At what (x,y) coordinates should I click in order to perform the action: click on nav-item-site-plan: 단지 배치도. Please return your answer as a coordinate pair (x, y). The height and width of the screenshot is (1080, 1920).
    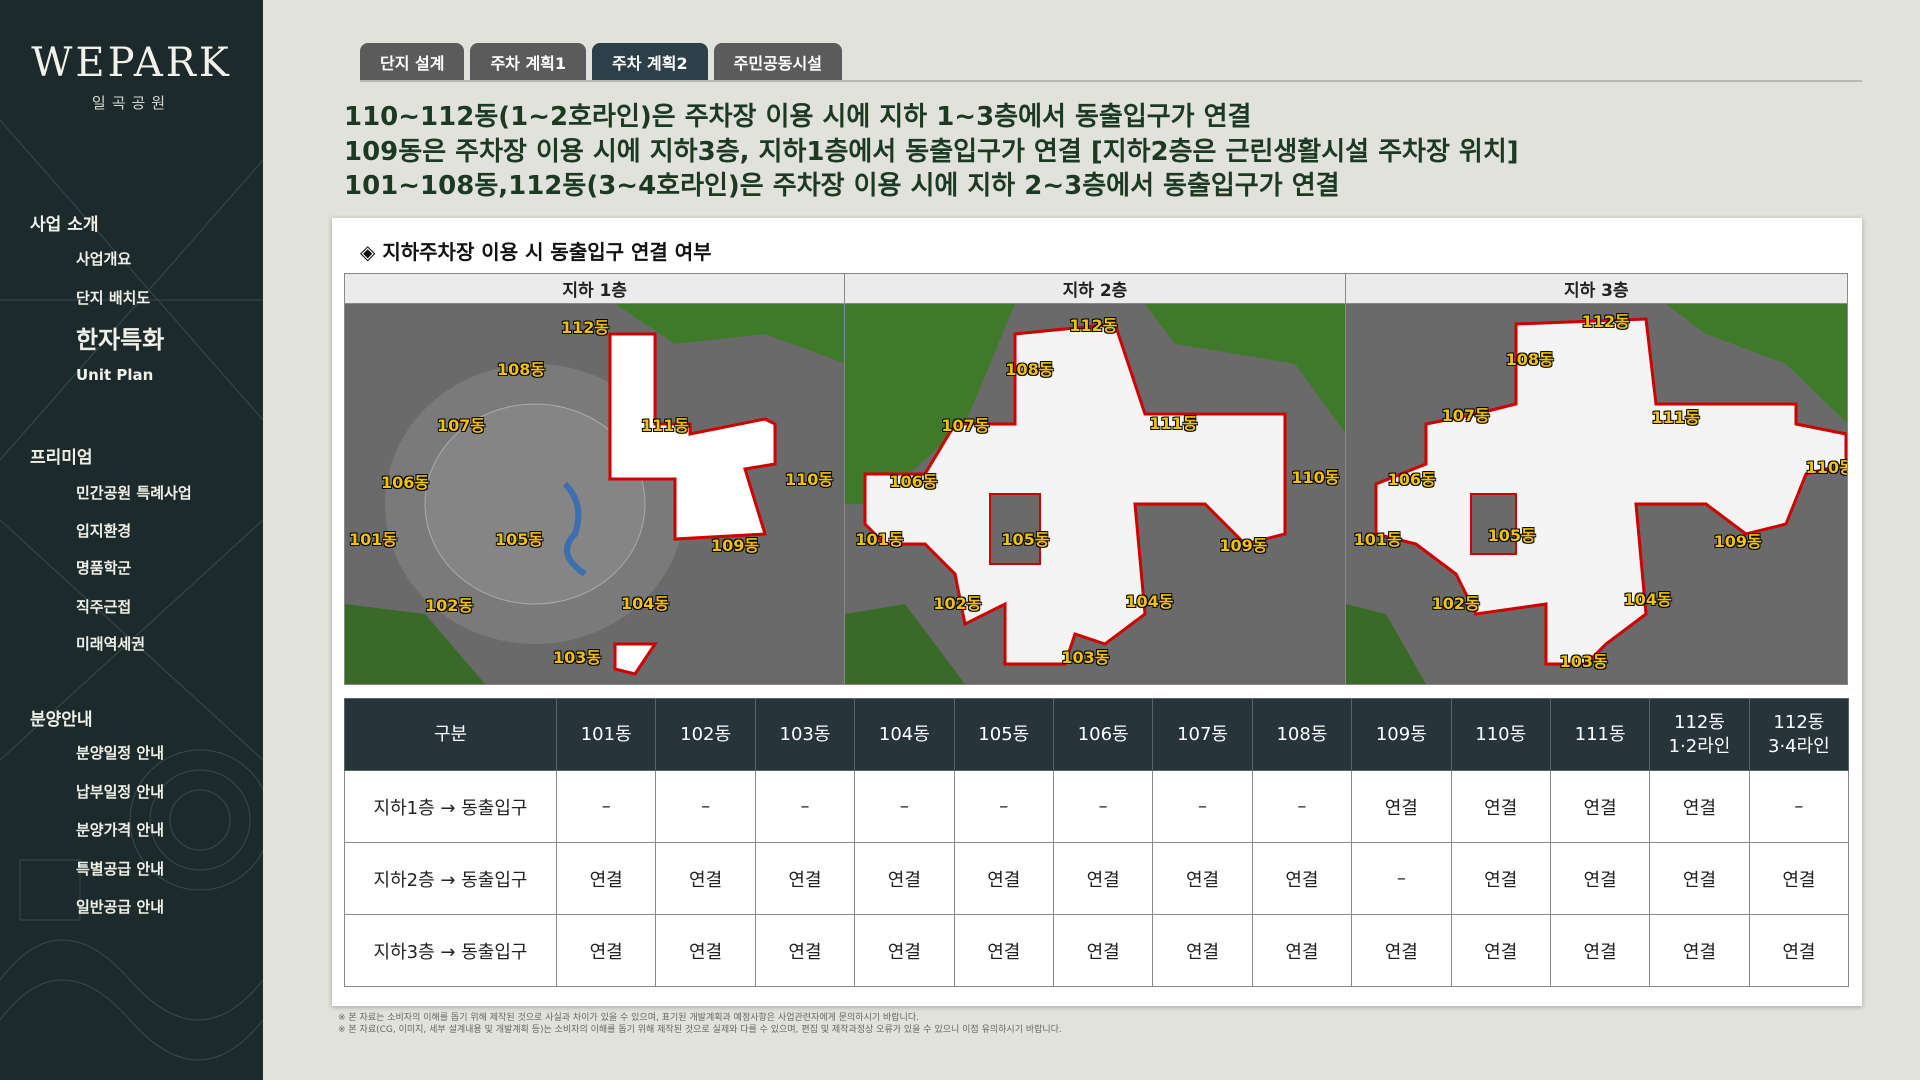
    Looking at the image, I should click on (113, 297).